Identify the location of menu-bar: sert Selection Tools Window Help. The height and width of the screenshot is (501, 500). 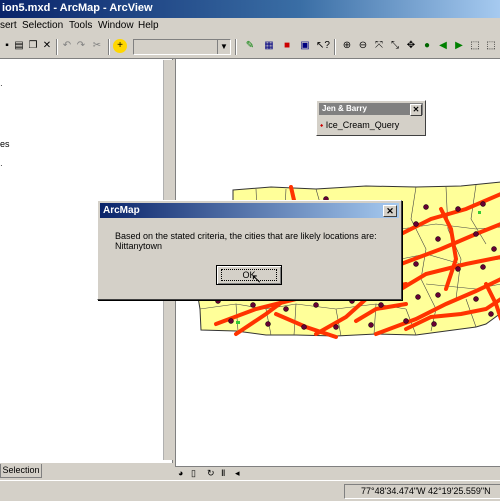
(250, 27).